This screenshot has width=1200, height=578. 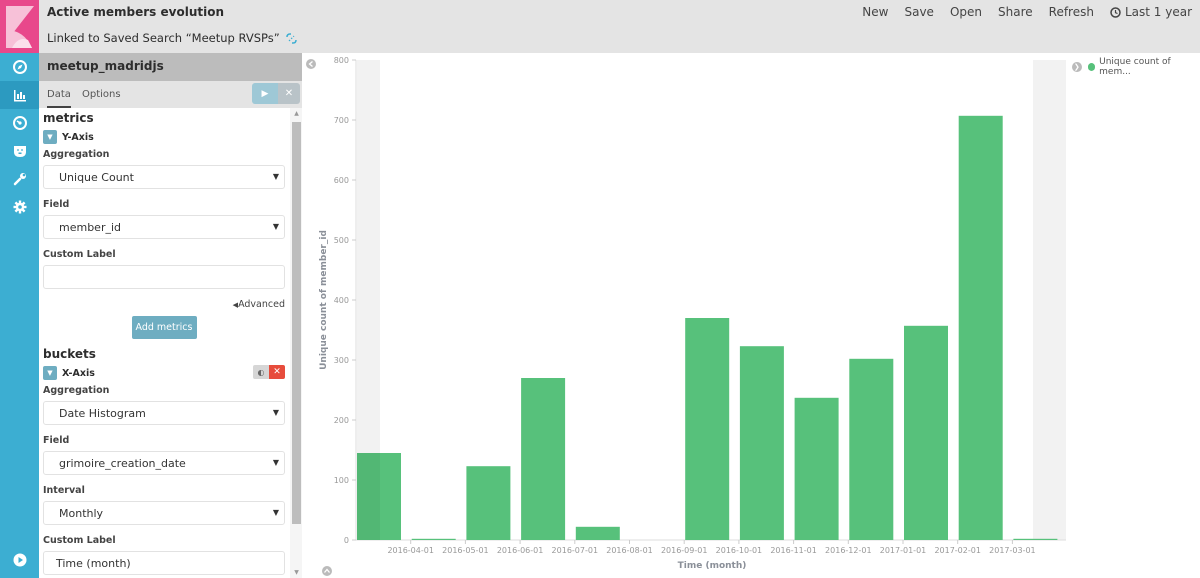 What do you see at coordinates (164, 513) in the screenshot?
I see `interval-select: Monthly ▼` at bounding box center [164, 513].